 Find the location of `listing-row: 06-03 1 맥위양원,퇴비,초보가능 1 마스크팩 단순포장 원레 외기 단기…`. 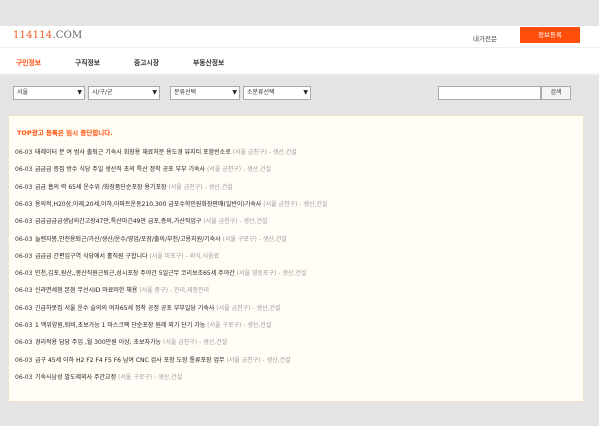

listing-row: 06-03 1 맥위양원,퇴비,초보가능 1 마스크팩 단순포장 원레 외기 단기… is located at coordinates (143, 325).